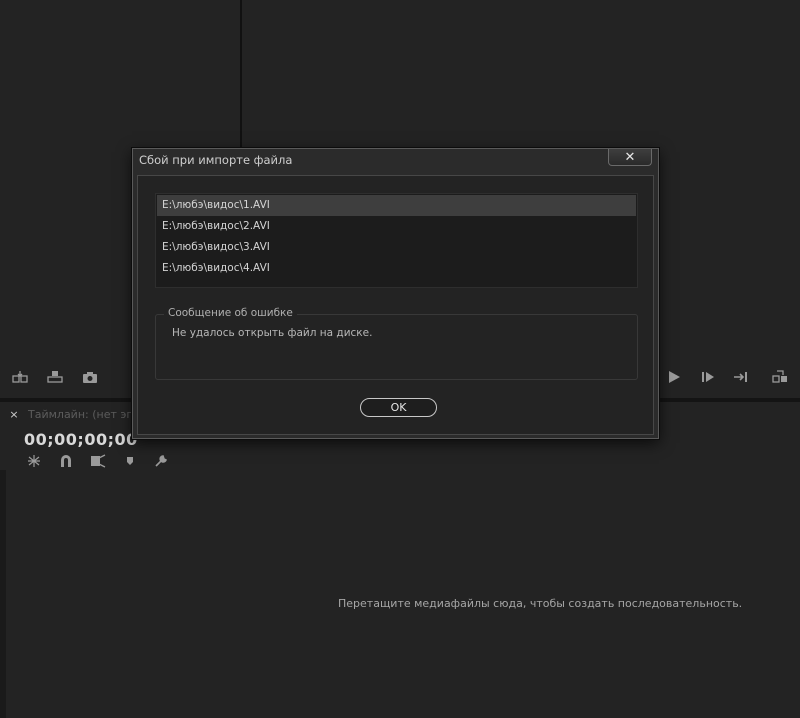 The width and height of the screenshot is (800, 718). Describe the element at coordinates (66, 461) in the screenshot. I see `magnet-icon` at that location.